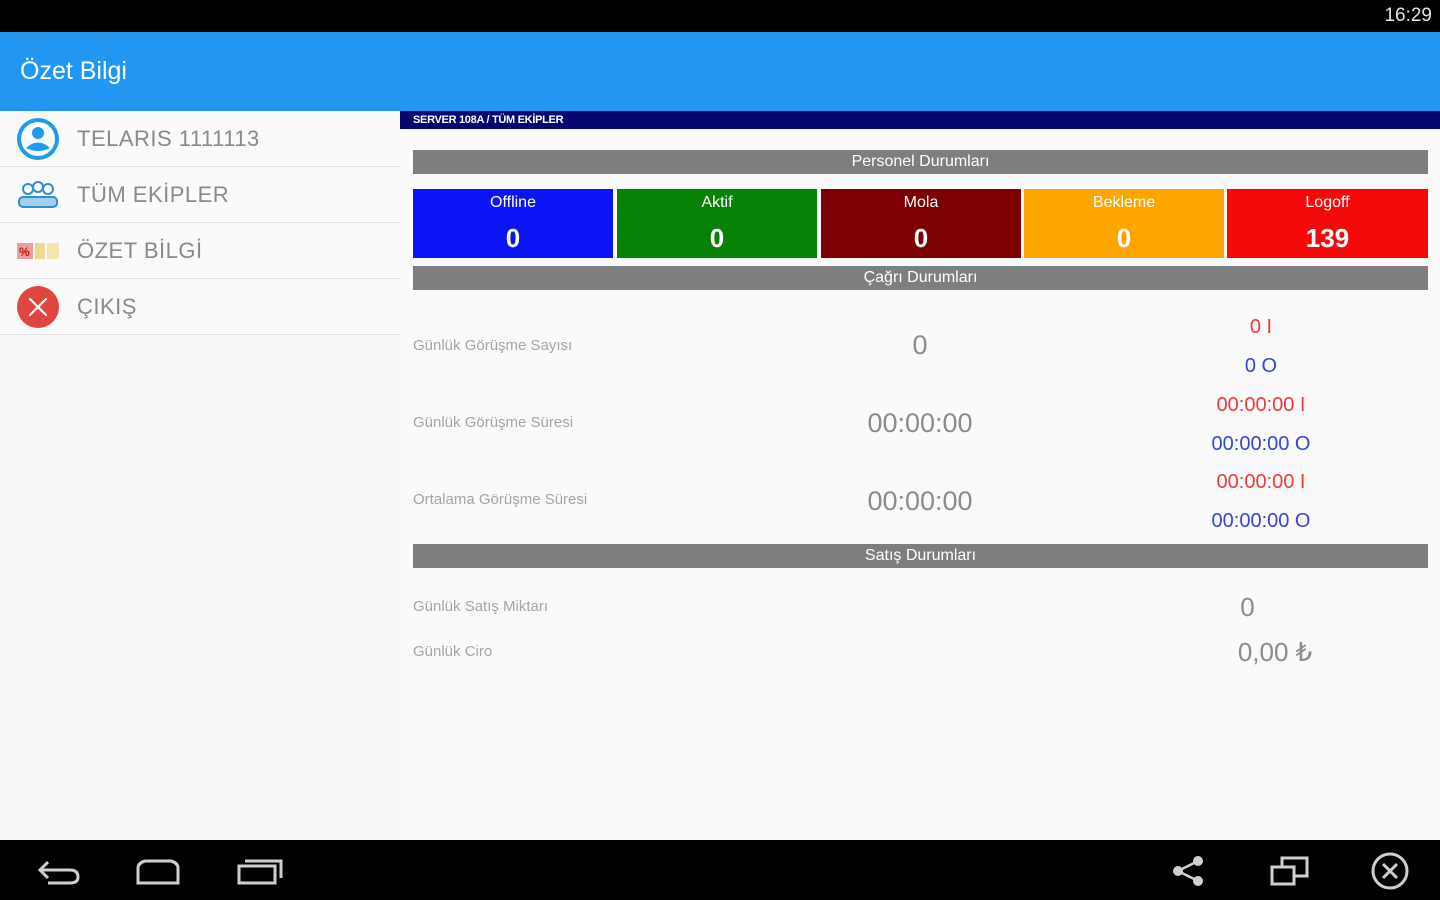  What do you see at coordinates (720, 71) in the screenshot?
I see `app-bar: Özet Bilgi` at bounding box center [720, 71].